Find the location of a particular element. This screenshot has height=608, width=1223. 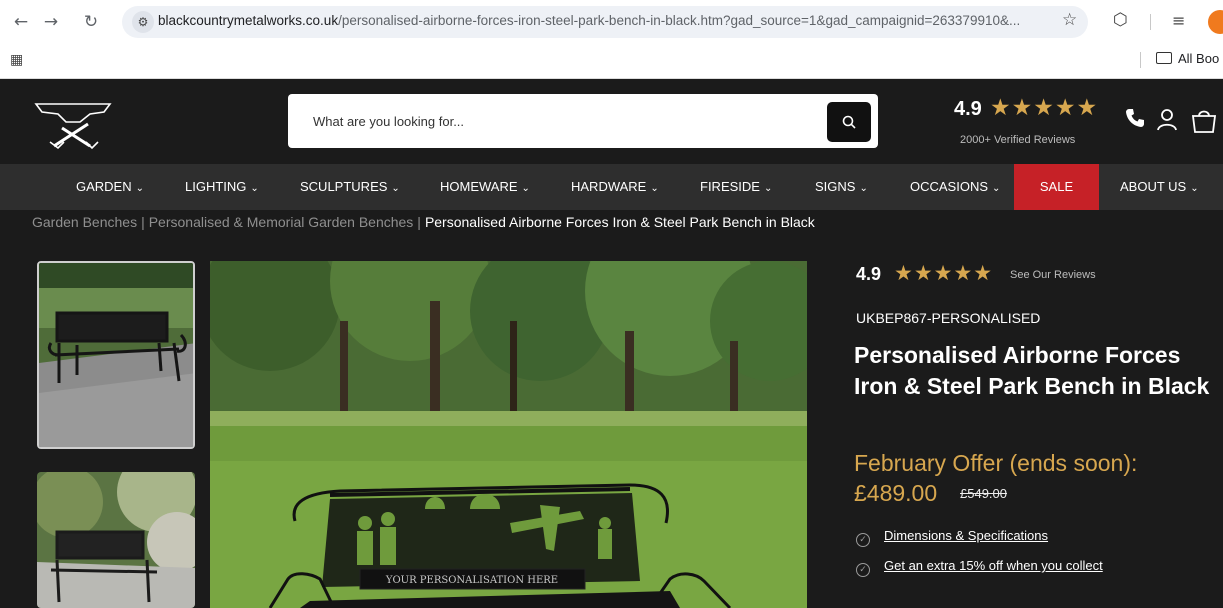

nav-lighting: LIGHTING ⌄ is located at coordinates (222, 187).